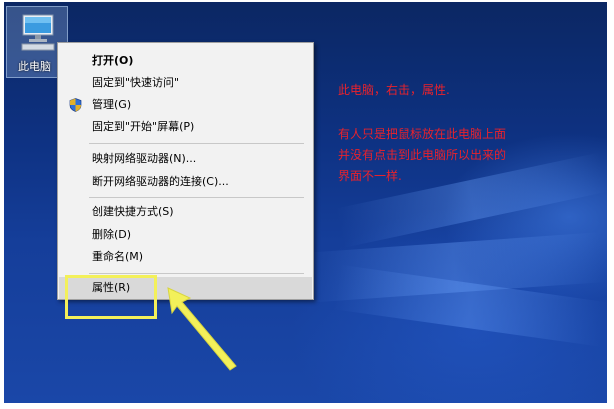 The width and height of the screenshot is (614, 409). What do you see at coordinates (370, 176) in the screenshot?
I see `annotation-line-4: 界面不一样.` at bounding box center [370, 176].